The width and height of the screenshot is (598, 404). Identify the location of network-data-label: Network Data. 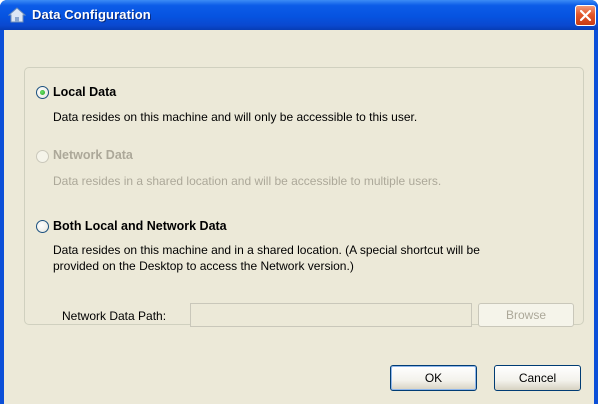
(93, 155).